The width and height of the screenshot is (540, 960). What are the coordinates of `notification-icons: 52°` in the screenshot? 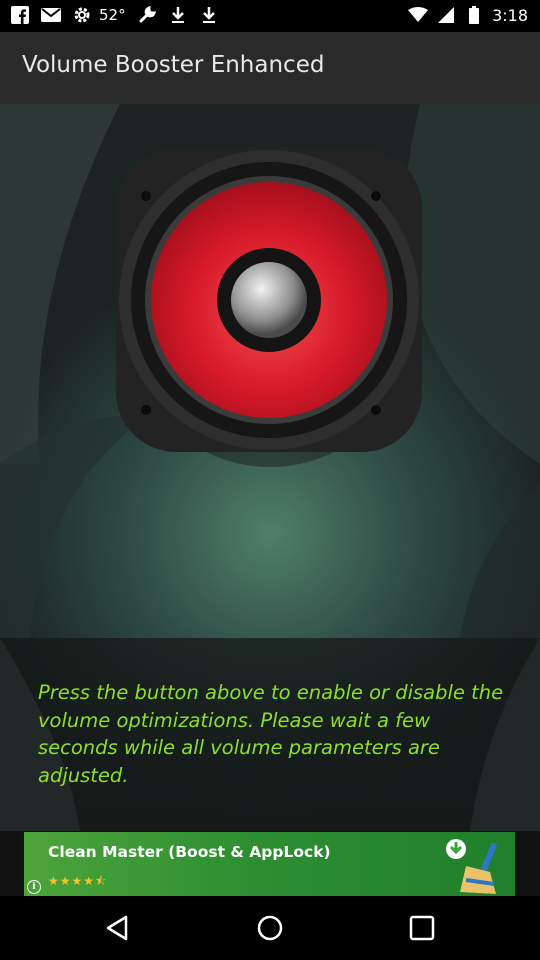 It's located at (114, 15).